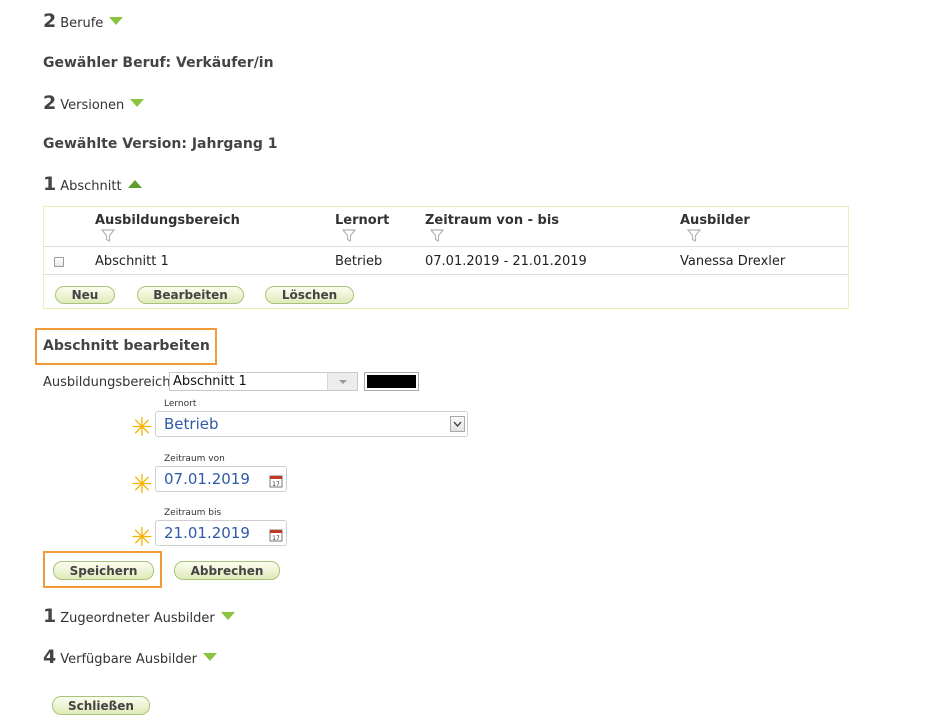 This screenshot has width=949, height=725. I want to click on zeitraum-von-label: Zeitraum von, so click(194, 459).